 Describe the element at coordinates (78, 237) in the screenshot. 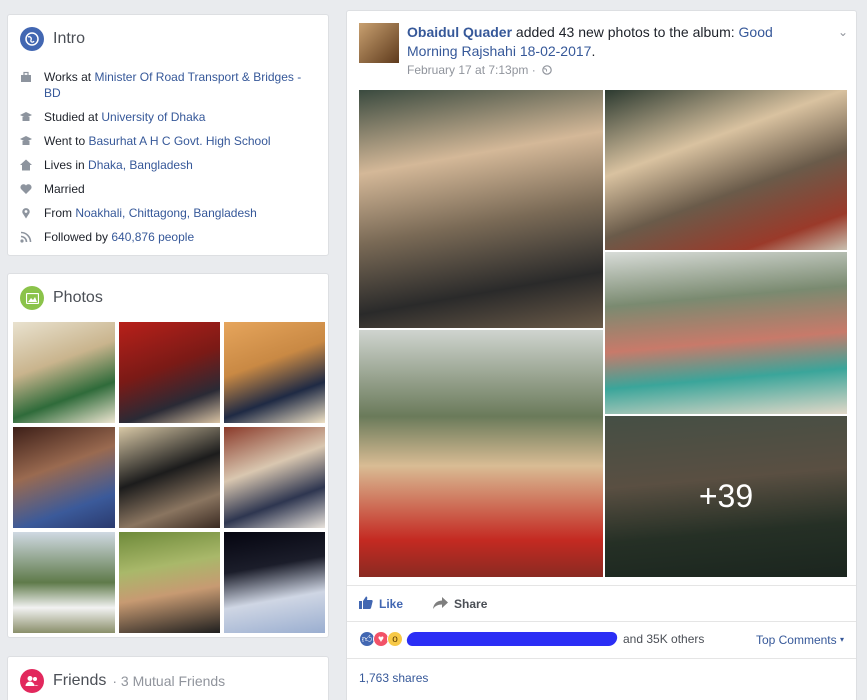

I see `intro-prefix: Followed by` at that location.